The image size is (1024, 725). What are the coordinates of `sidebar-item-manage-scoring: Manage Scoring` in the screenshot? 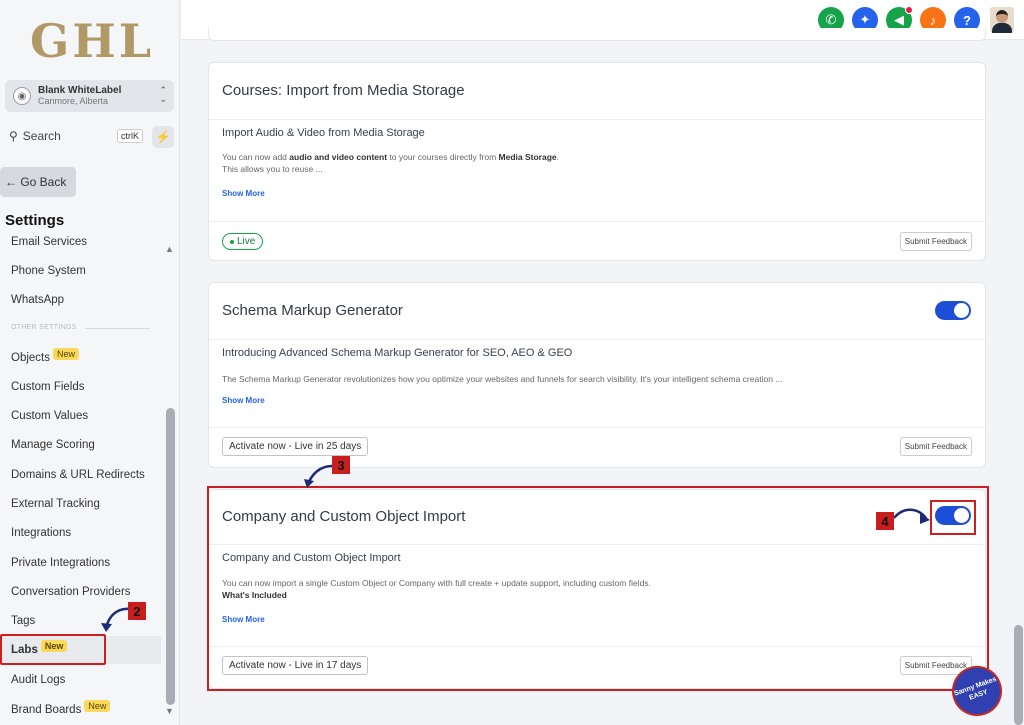 It's located at (53, 445).